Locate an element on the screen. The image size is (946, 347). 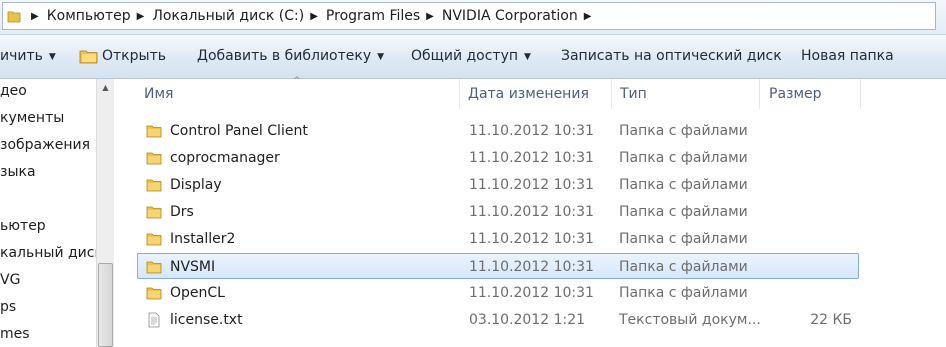
file-name: NVSMI is located at coordinates (193, 267).